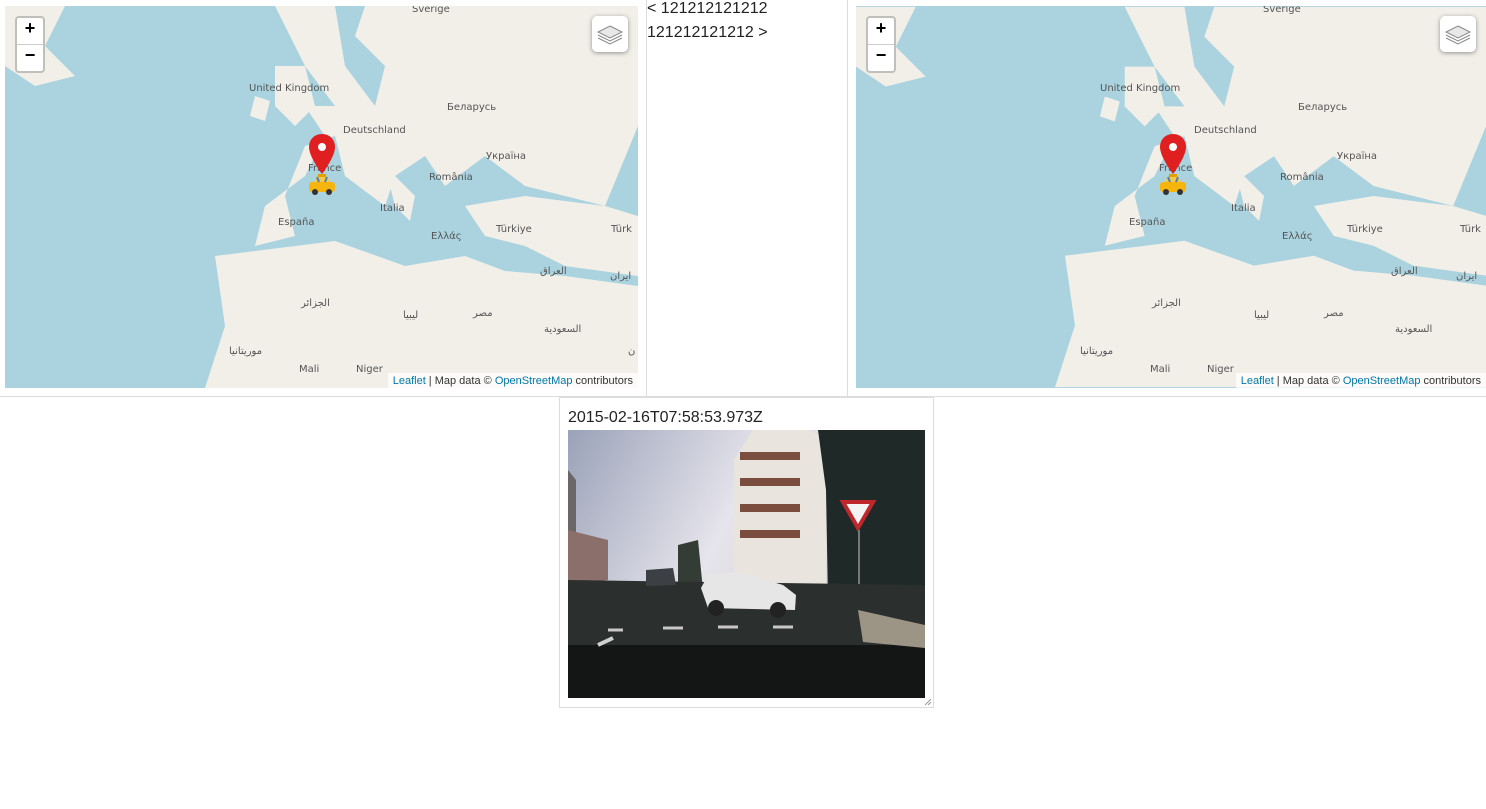  What do you see at coordinates (746, 564) in the screenshot?
I see `dashcam-photo` at bounding box center [746, 564].